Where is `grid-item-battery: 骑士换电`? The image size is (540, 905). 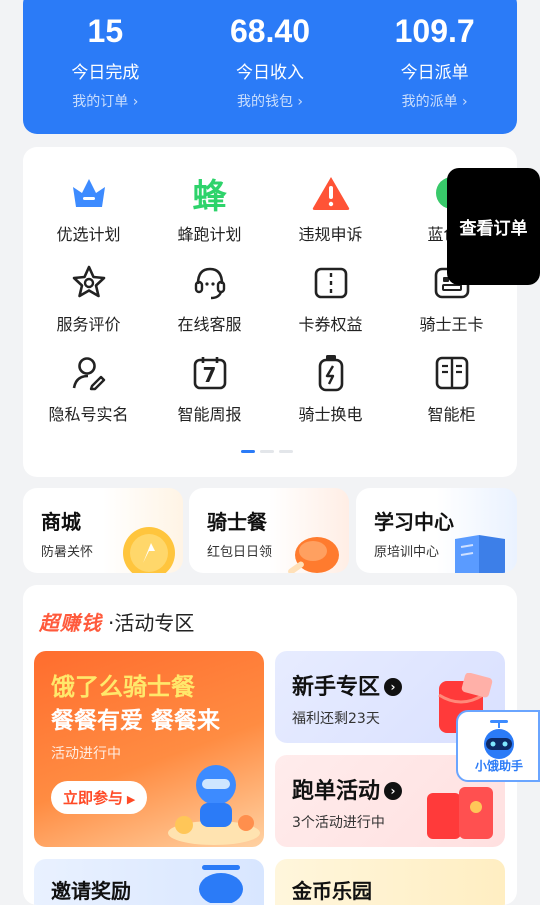 grid-item-battery: 骑士换电 is located at coordinates (330, 394).